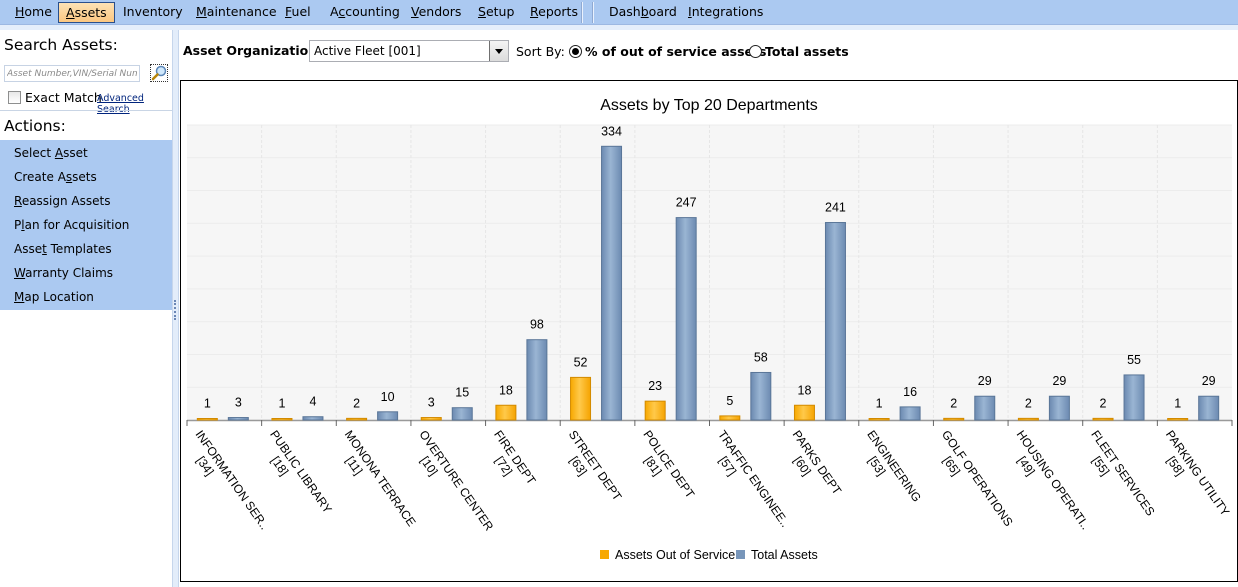  What do you see at coordinates (388, 397) in the screenshot?
I see `data-label-total-assets: 10` at bounding box center [388, 397].